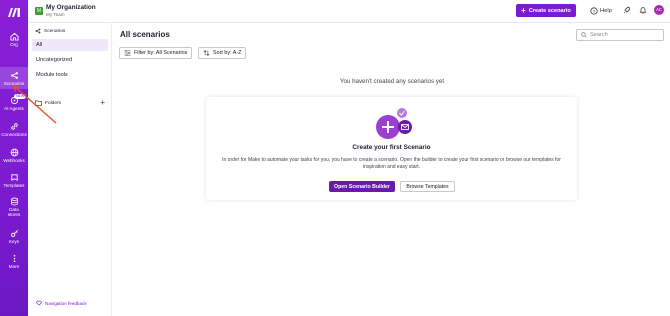 This screenshot has height=316, width=670. I want to click on create-scenario-button: + Create scenario, so click(546, 10).